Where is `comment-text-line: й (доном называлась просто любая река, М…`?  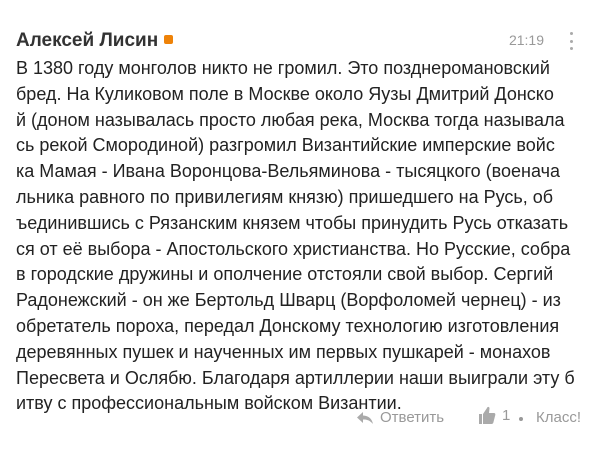
comment-text-line: й (доном называлась просто любая река, М… is located at coordinates (290, 119).